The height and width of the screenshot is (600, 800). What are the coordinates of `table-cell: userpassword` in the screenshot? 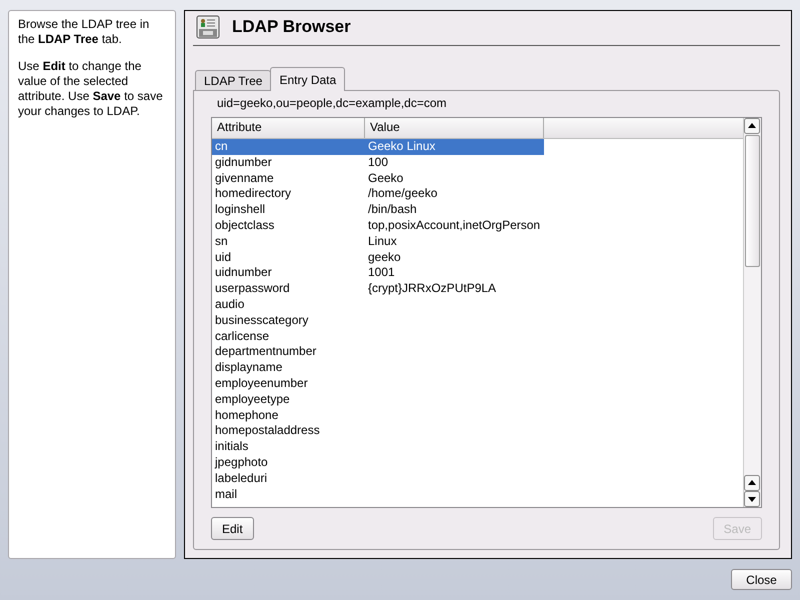 It's located at (288, 289).